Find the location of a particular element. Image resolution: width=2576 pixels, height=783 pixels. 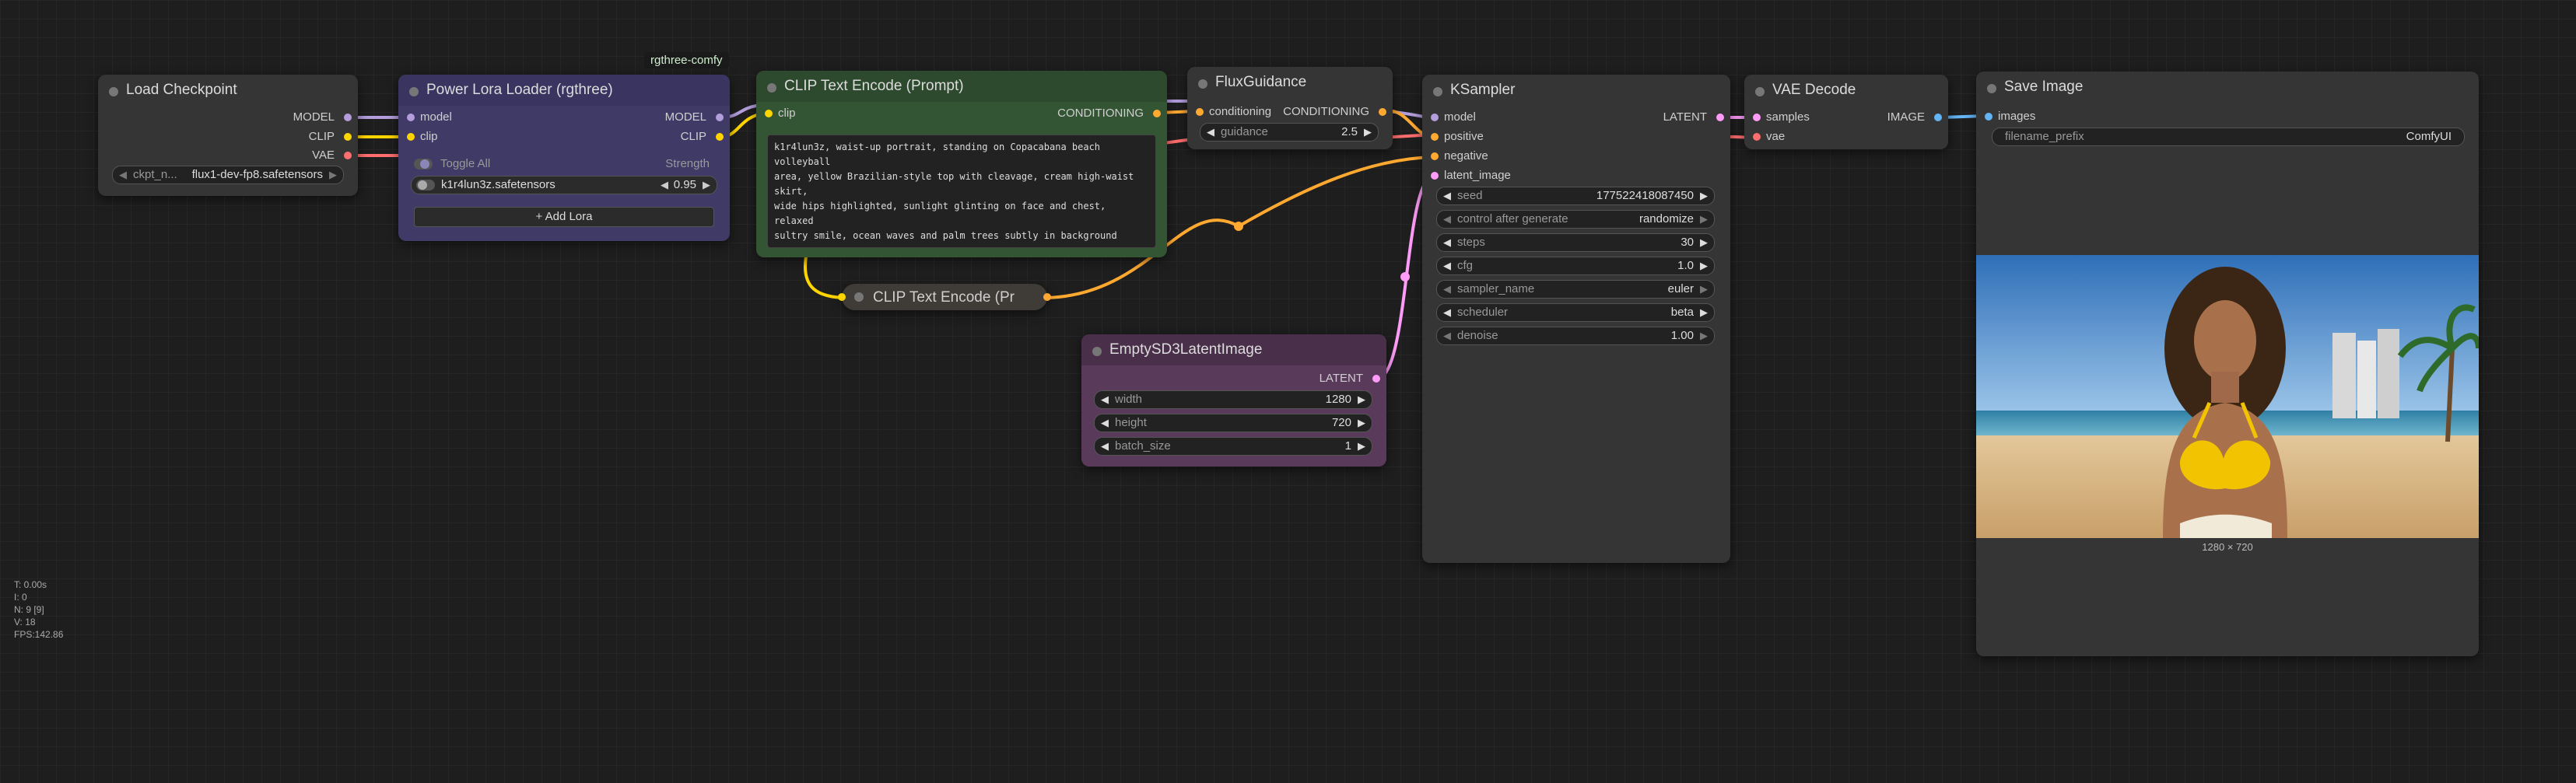

add-lora-button: + Add Lora is located at coordinates (564, 217).